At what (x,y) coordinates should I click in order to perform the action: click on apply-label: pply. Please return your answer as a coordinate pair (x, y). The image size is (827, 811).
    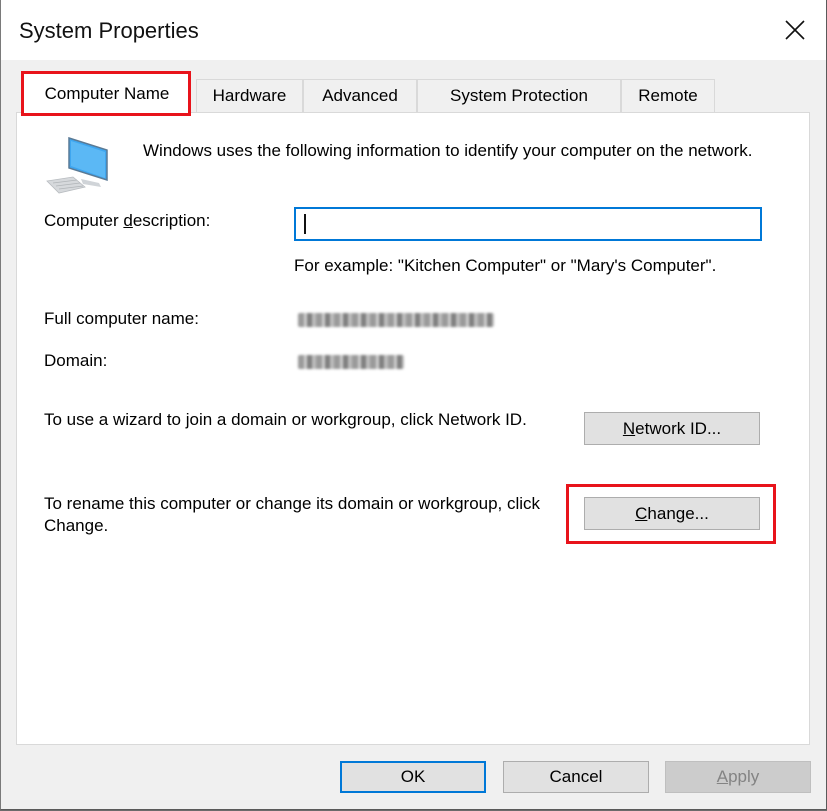
    Looking at the image, I should click on (744, 776).